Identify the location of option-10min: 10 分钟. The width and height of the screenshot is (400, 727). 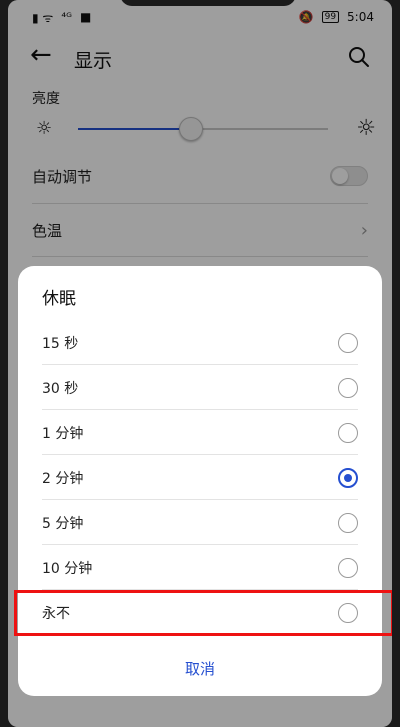
(200, 567).